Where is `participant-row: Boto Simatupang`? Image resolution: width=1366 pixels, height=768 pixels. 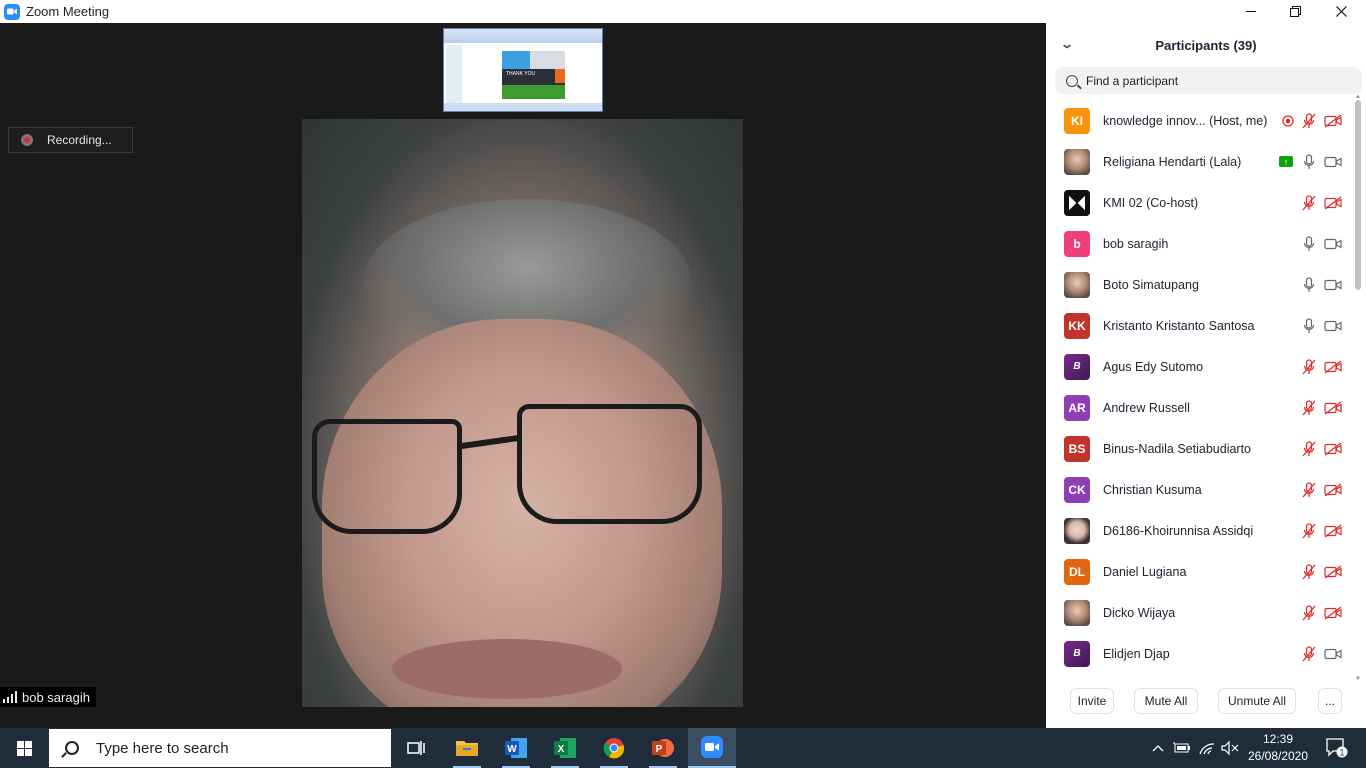 participant-row: Boto Simatupang is located at coordinates (1200, 284).